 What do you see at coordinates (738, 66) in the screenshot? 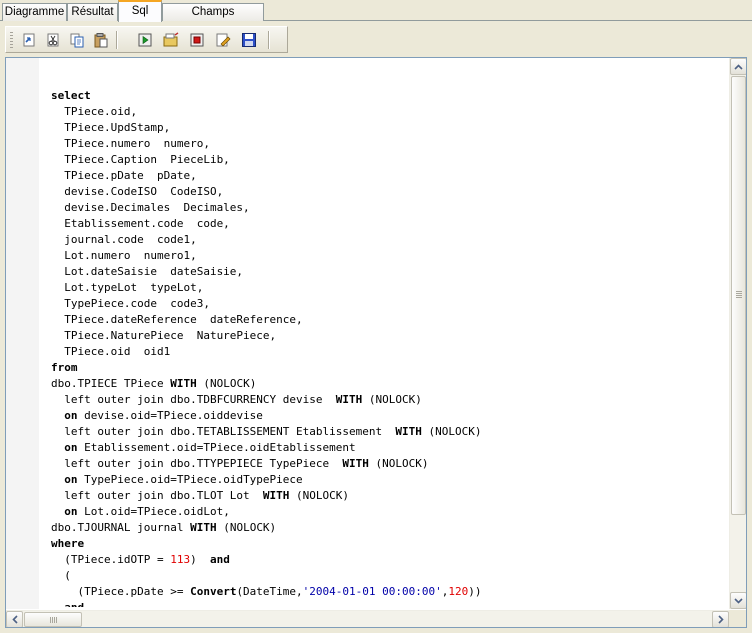
I see `scroll-up-button` at bounding box center [738, 66].